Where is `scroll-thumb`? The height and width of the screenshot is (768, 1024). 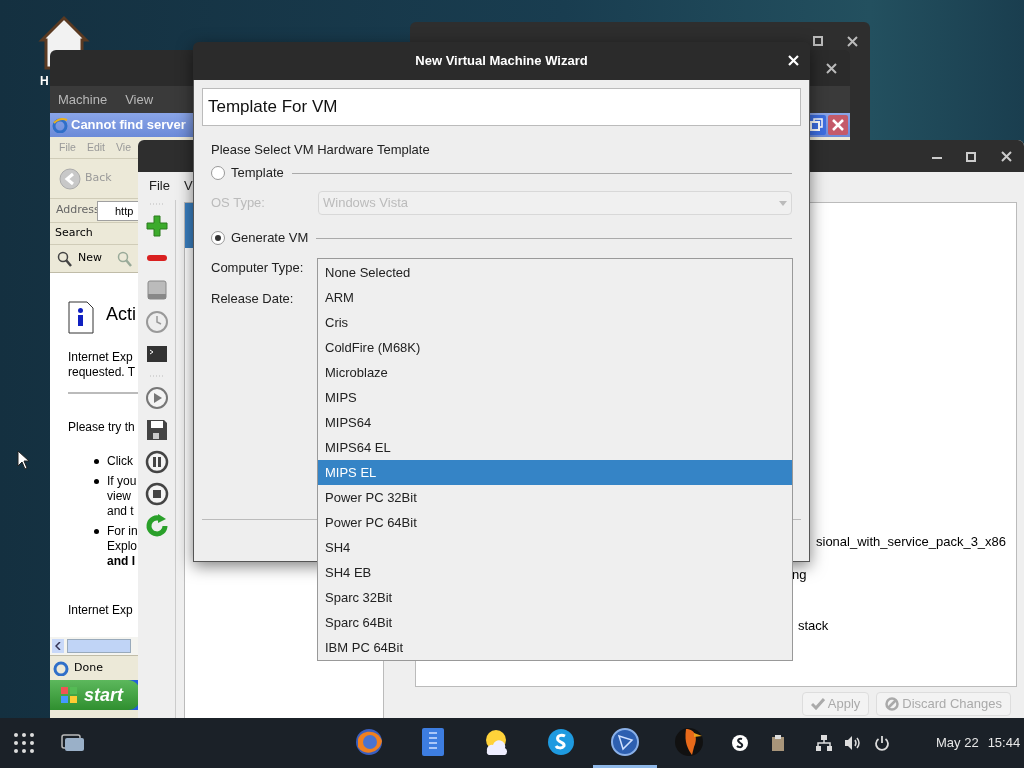 scroll-thumb is located at coordinates (99, 646).